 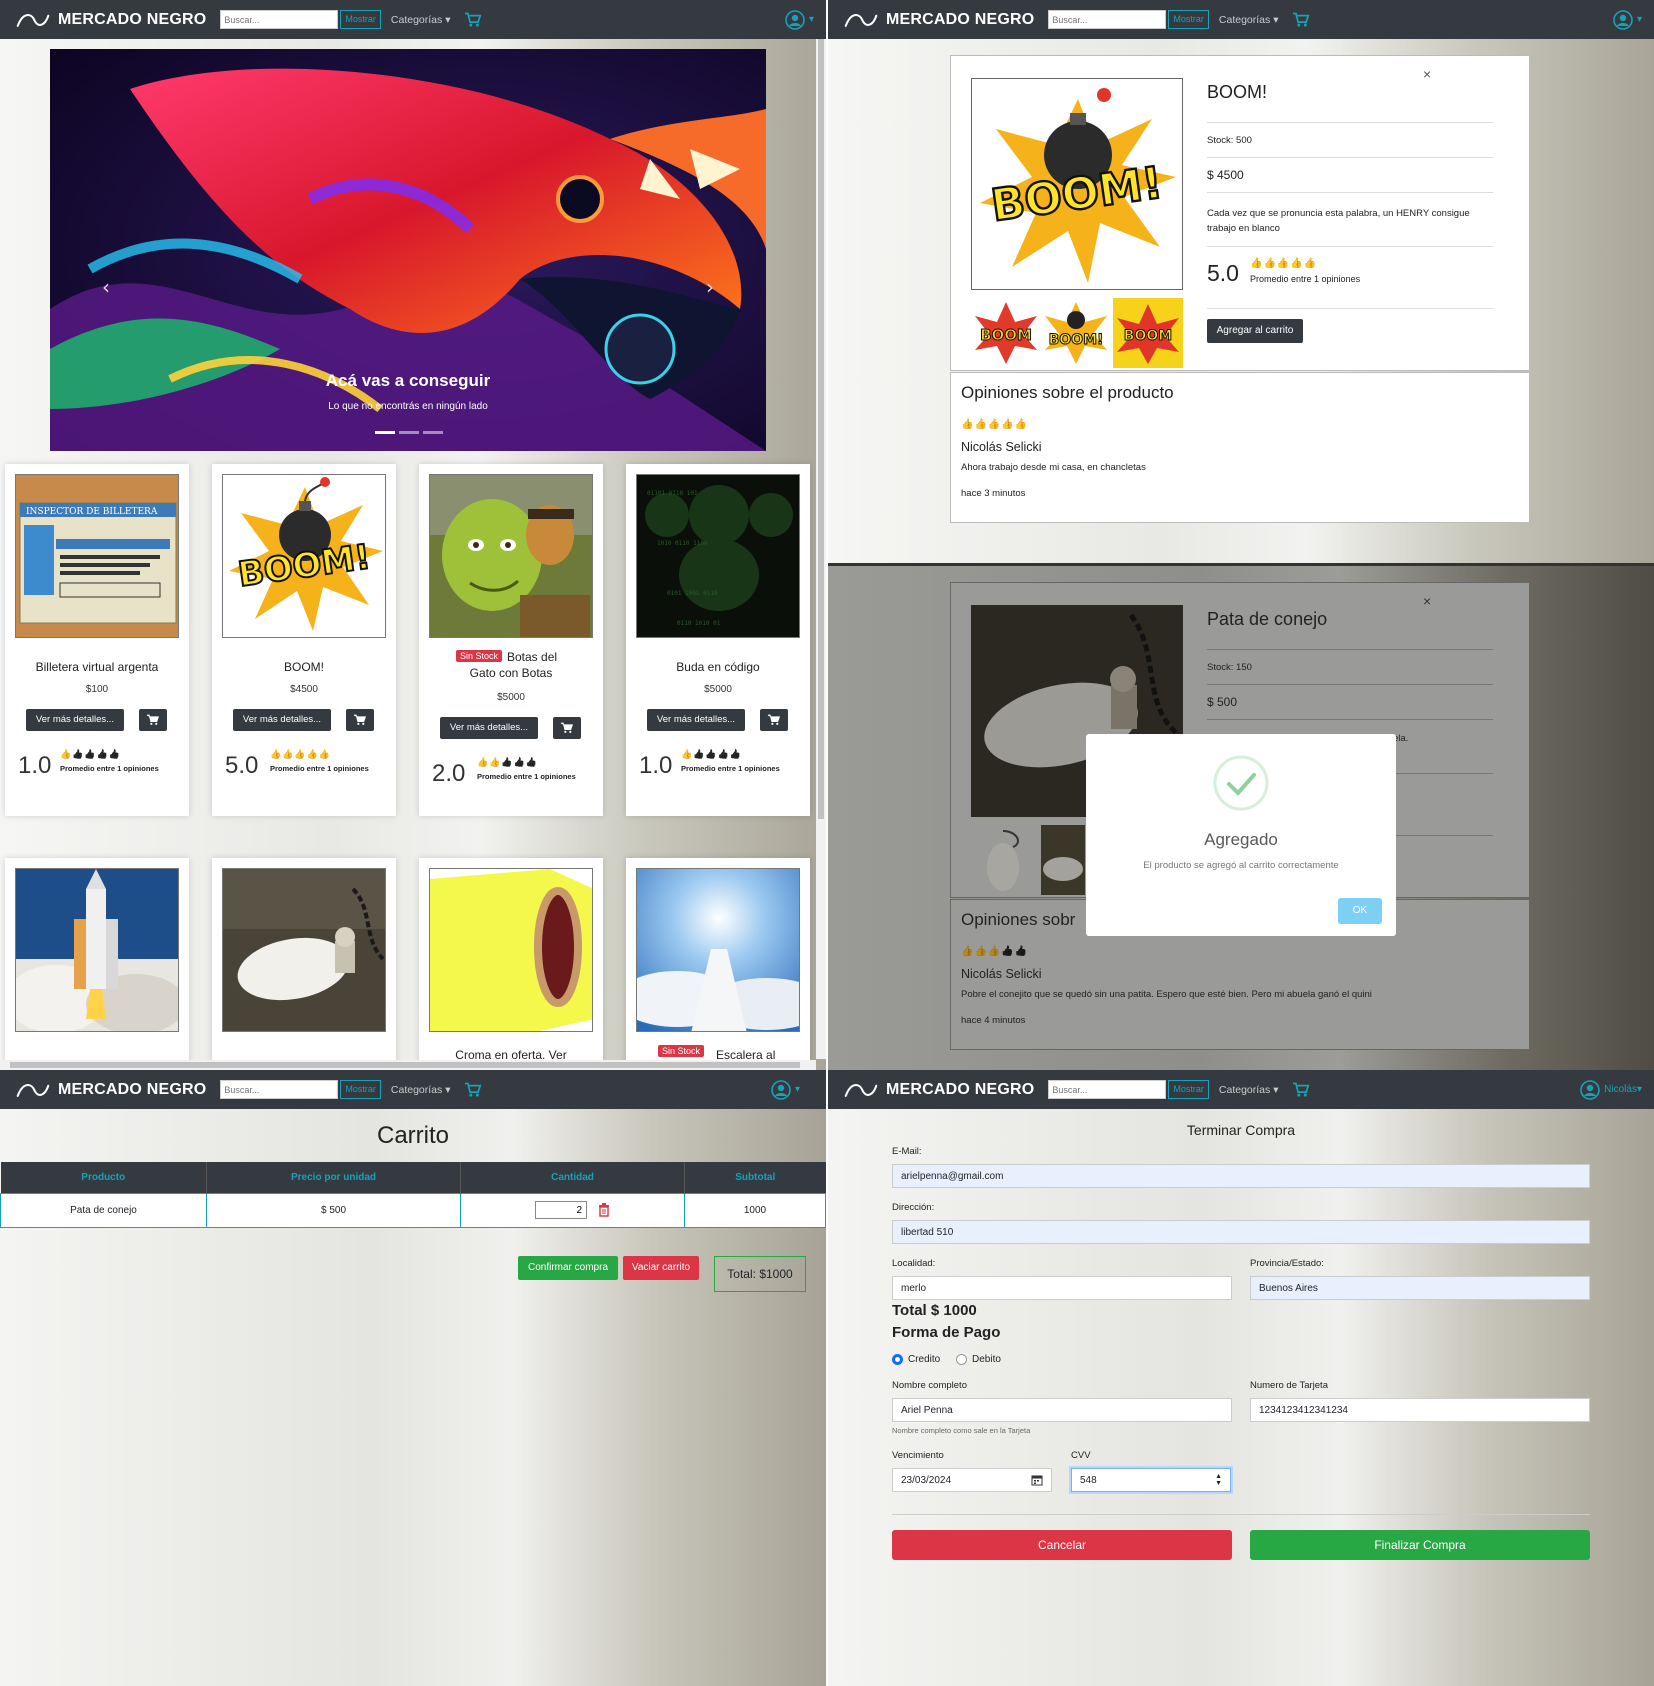 I want to click on payment-radio-credito: Credito, so click(x=916, y=1359).